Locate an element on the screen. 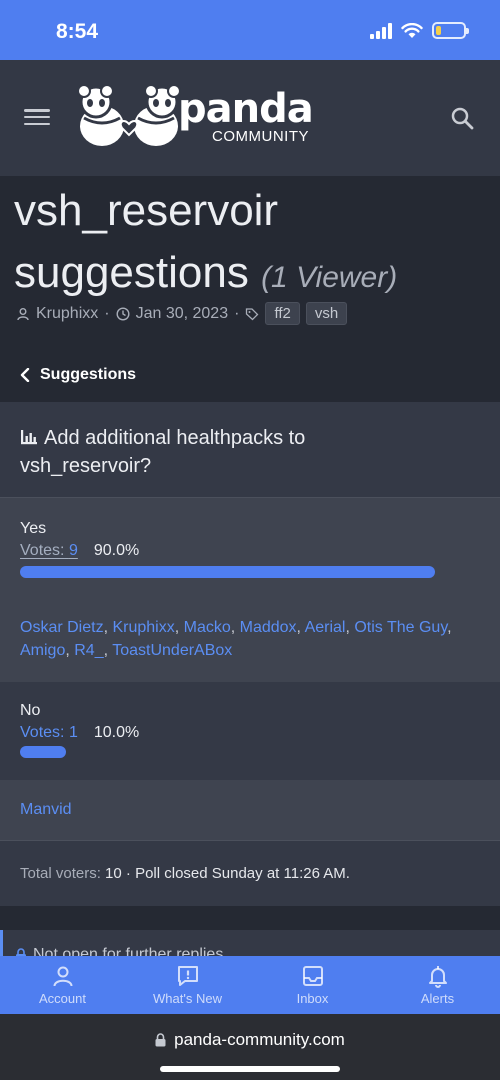 This screenshot has height=1080, width=500. tab-label: Alerts is located at coordinates (437, 998).